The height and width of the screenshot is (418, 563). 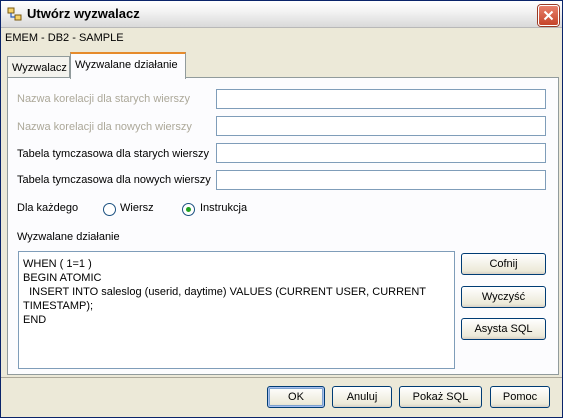 I want to click on close-button, so click(x=548, y=15).